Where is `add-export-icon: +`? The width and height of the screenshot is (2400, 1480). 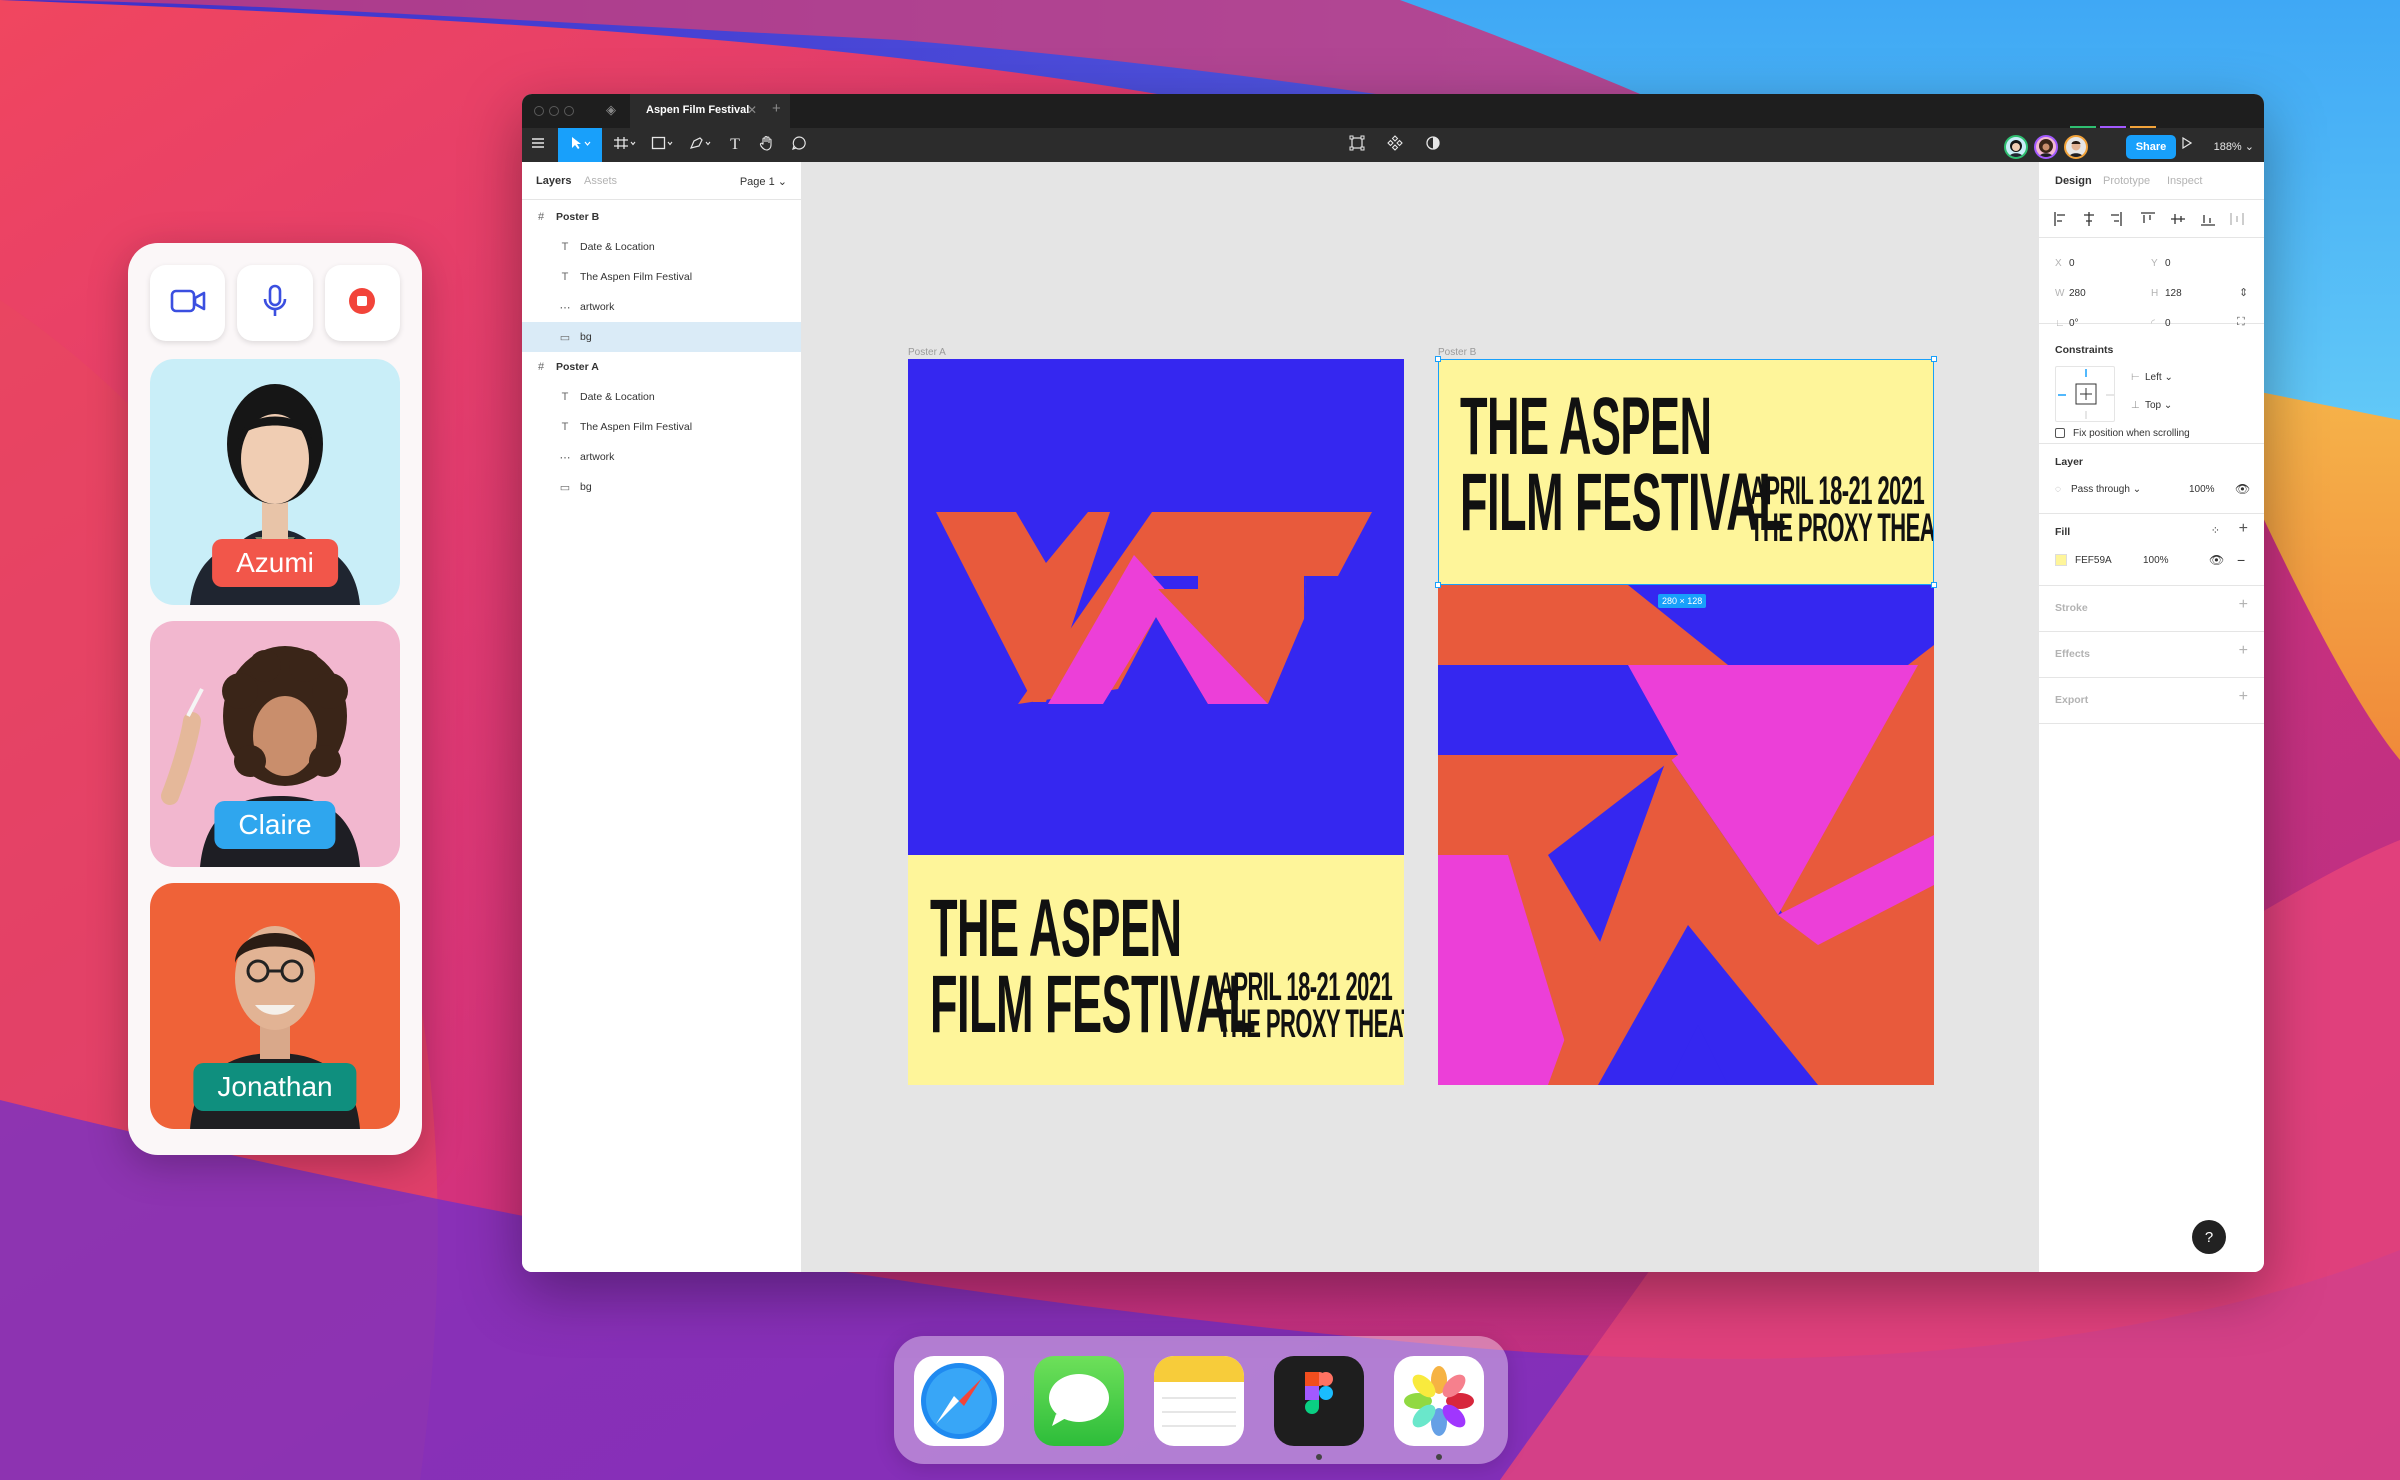
add-export-icon: + is located at coordinates (2243, 697).